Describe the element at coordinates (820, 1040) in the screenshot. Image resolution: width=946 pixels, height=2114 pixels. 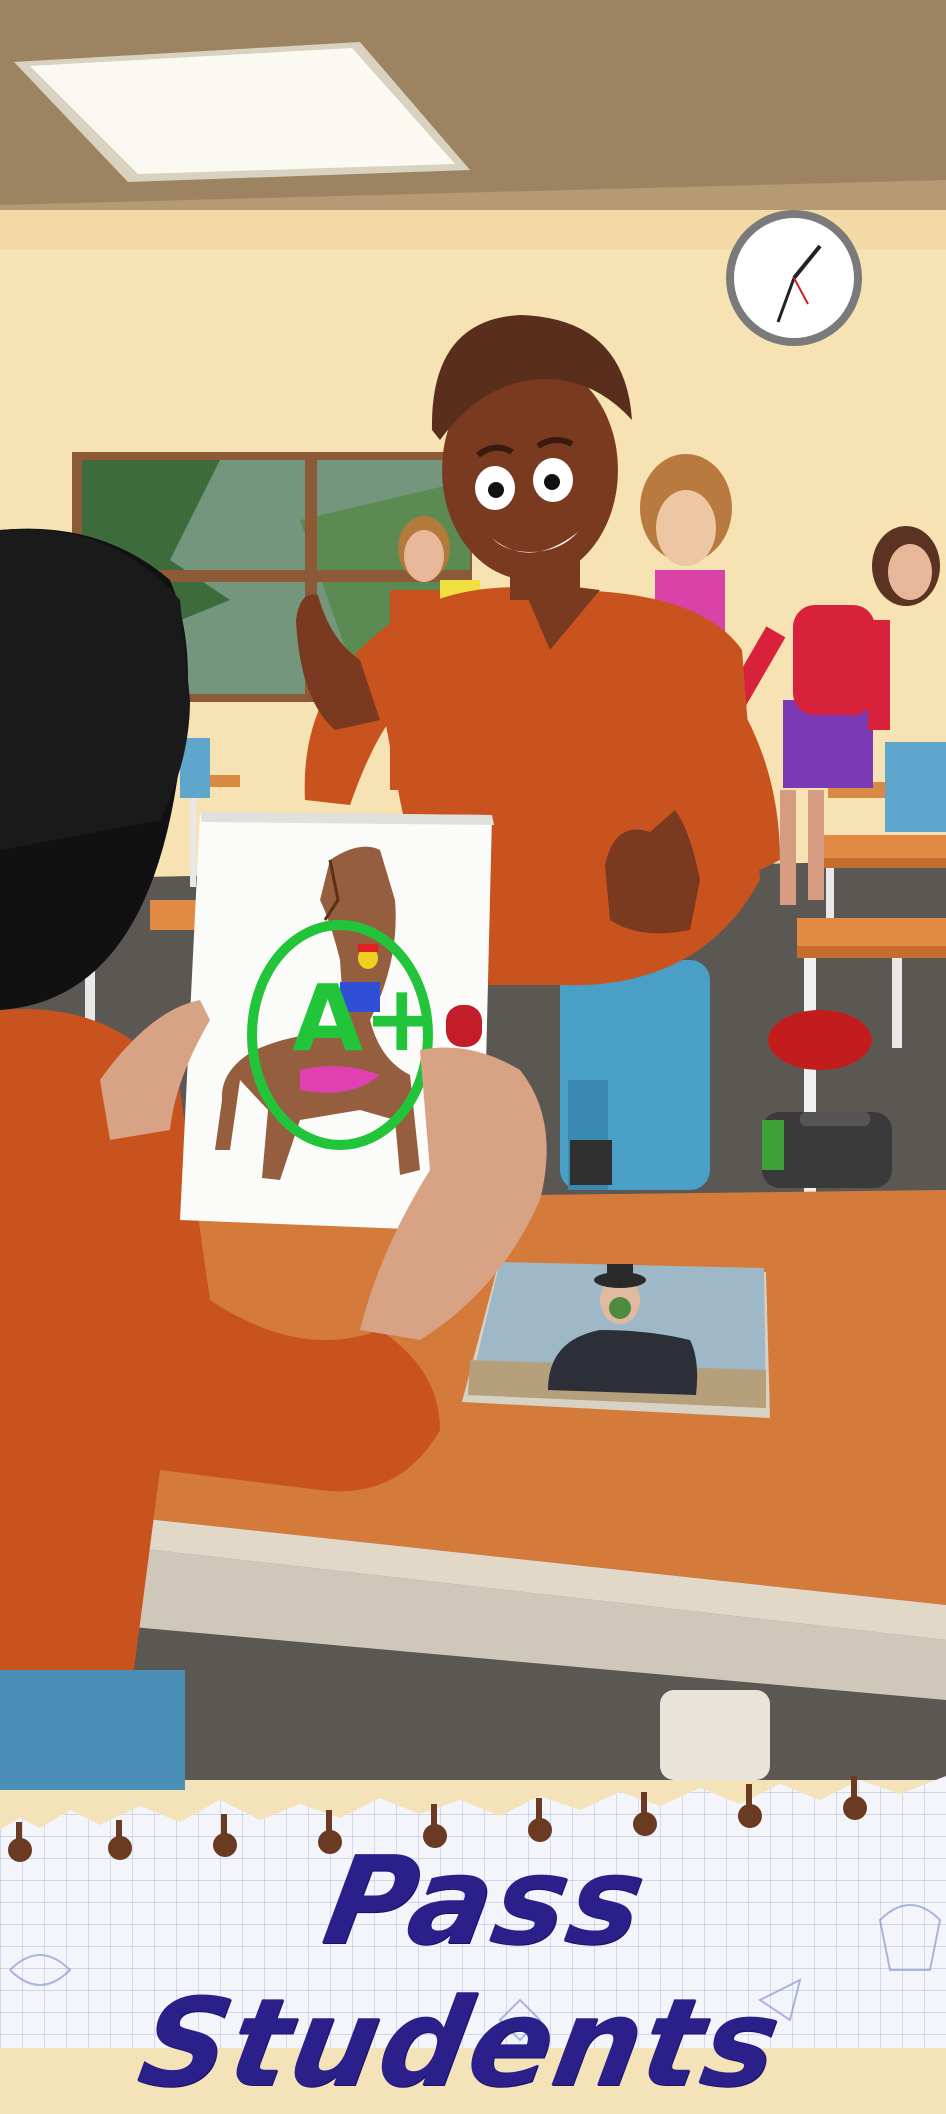
I see `backpack` at that location.